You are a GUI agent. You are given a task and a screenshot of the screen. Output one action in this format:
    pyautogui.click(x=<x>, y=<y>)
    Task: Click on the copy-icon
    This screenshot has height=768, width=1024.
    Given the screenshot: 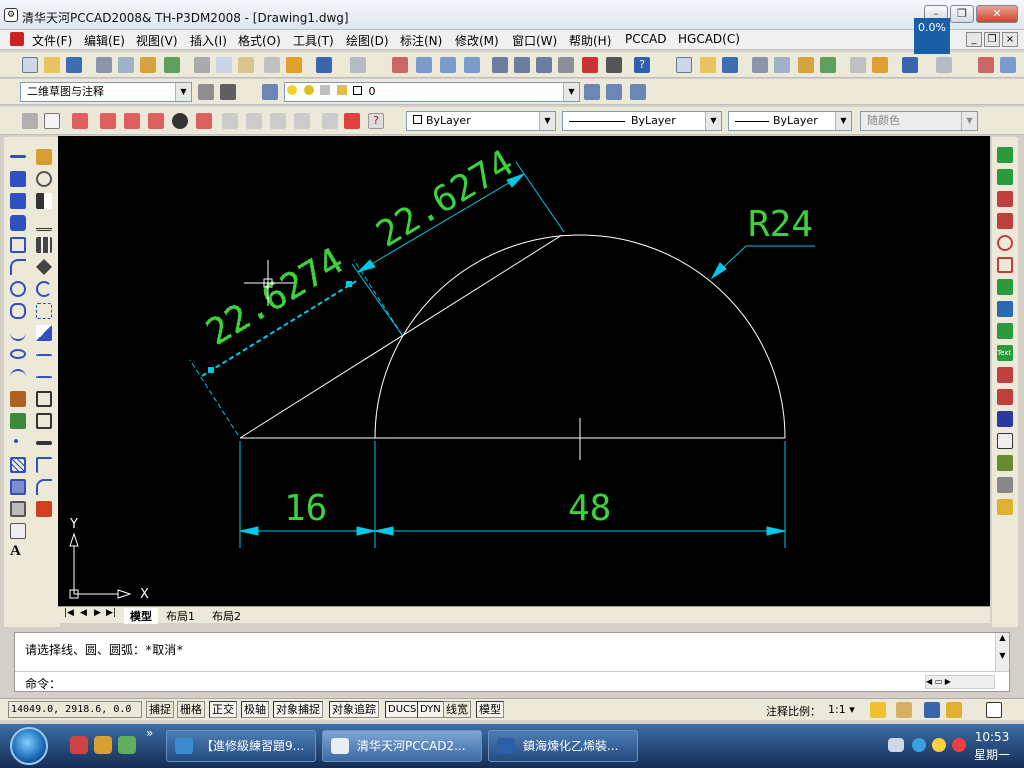 What is the action you would take?
    pyautogui.click(x=224, y=65)
    